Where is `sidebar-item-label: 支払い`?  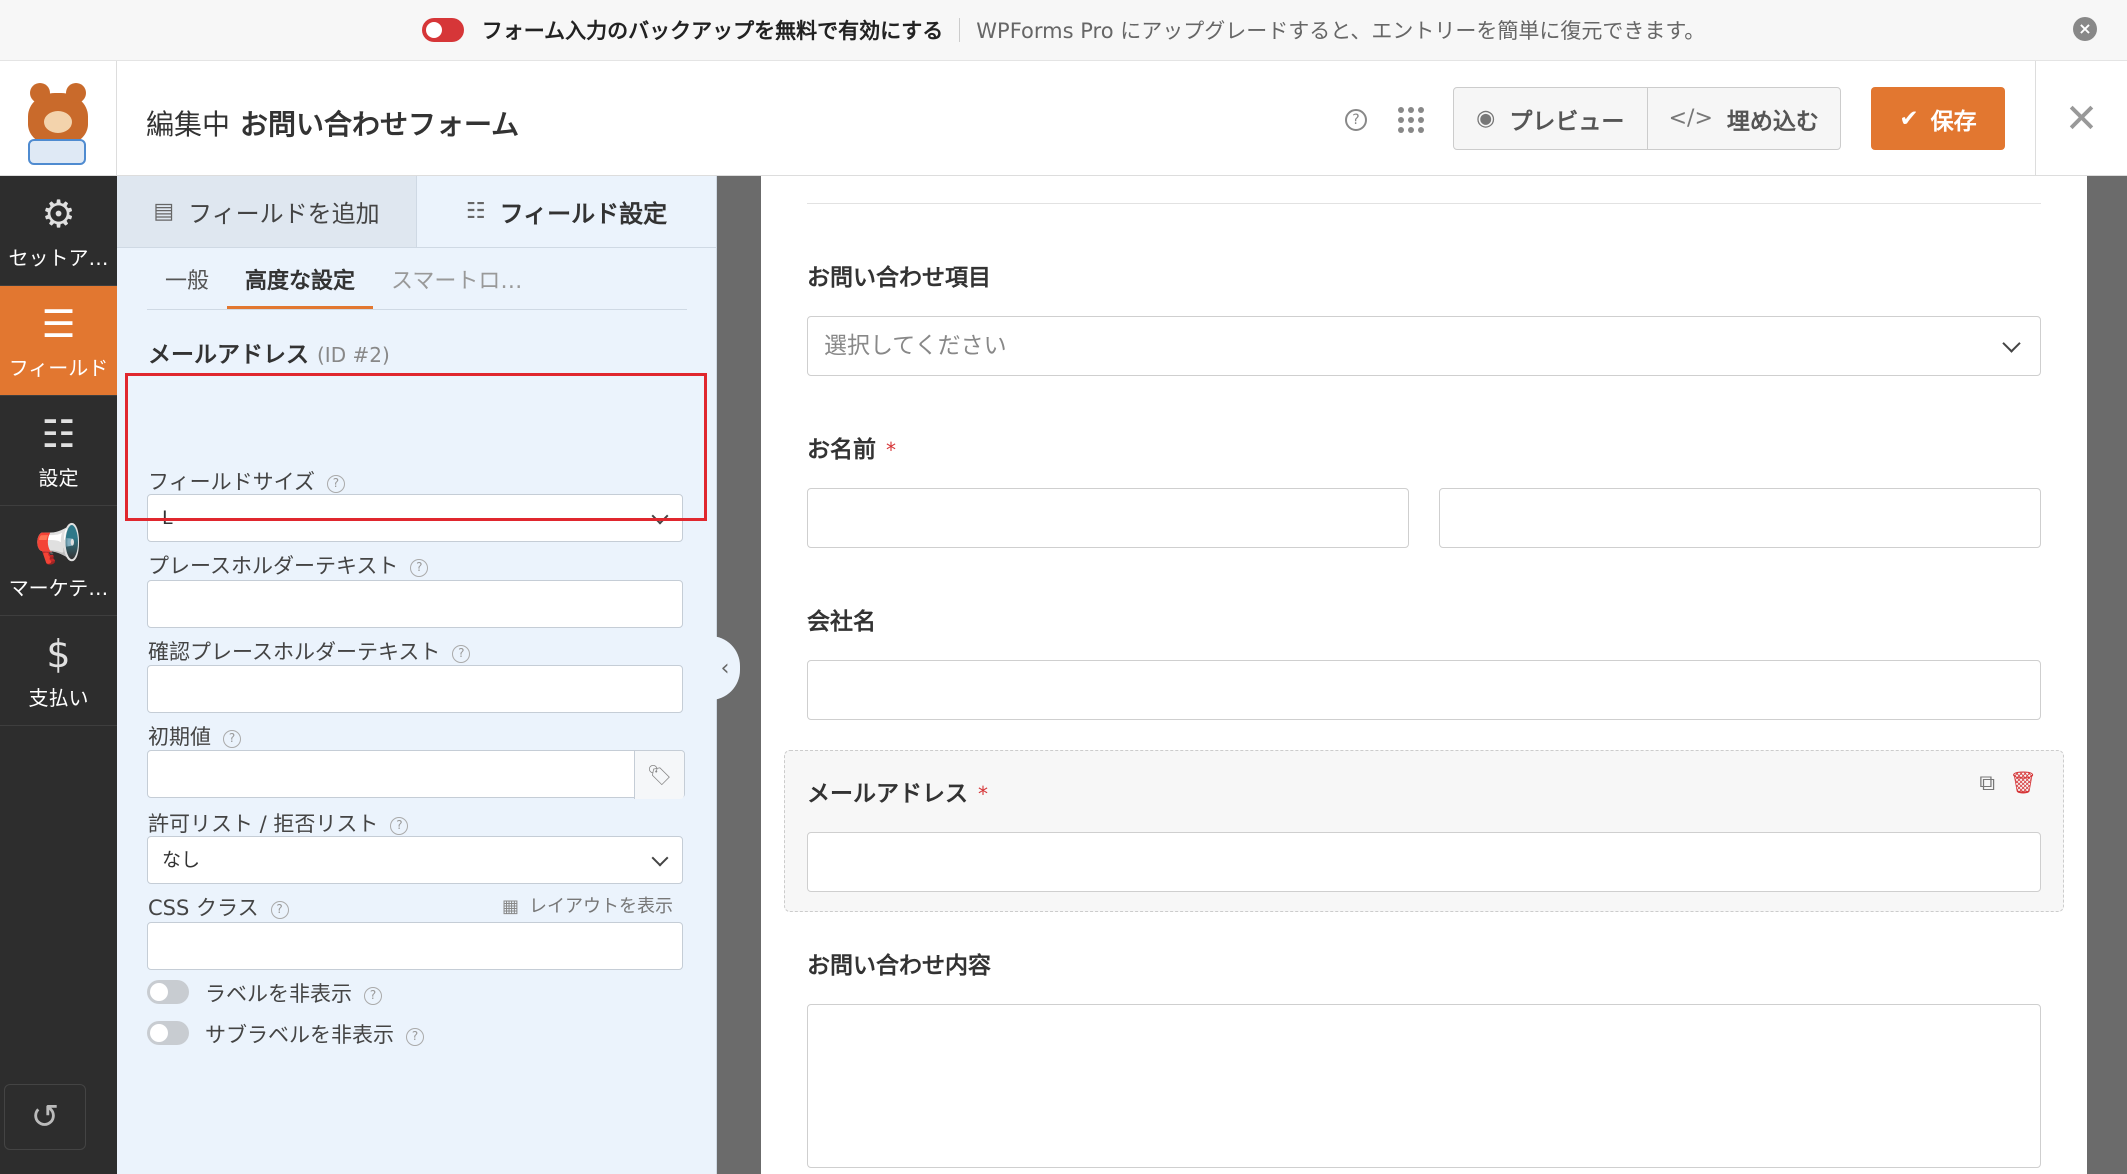 sidebar-item-label: 支払い is located at coordinates (58, 698).